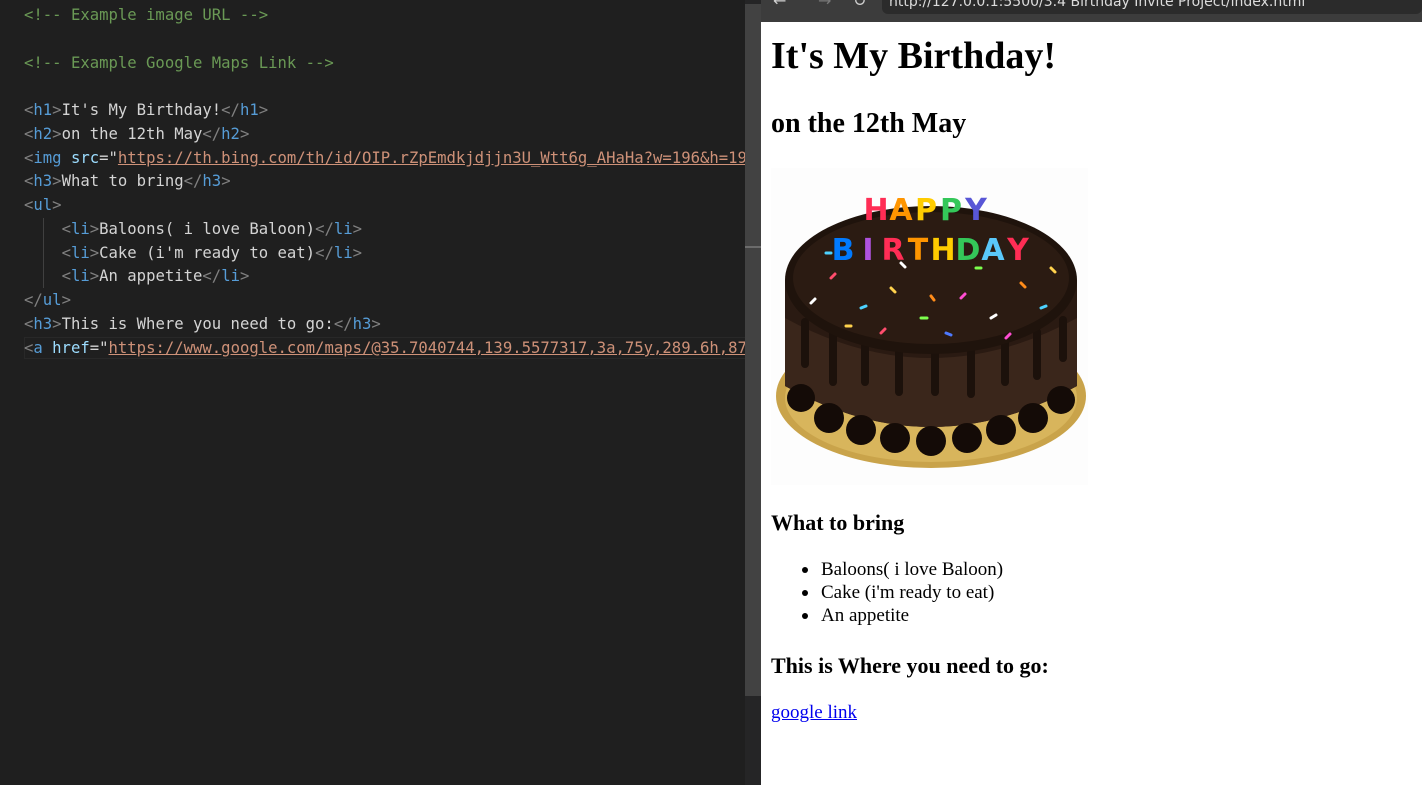 The image size is (1422, 785). Describe the element at coordinates (968, 250) in the screenshot. I see `svg-text: D` at that location.